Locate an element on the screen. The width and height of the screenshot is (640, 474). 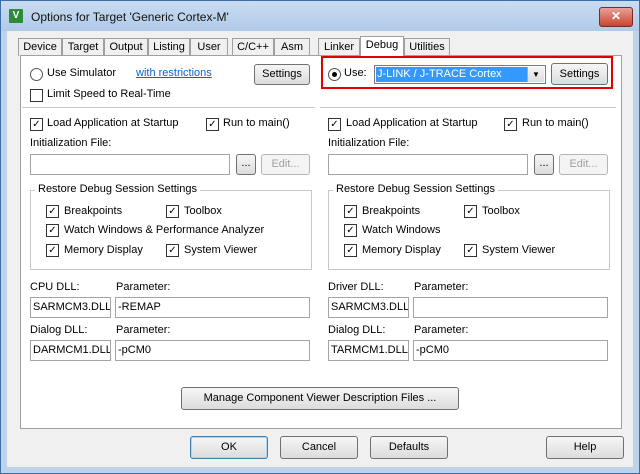
debugger-select: J-LINK / J-TRACE Cortex ▼ is located at coordinates (460, 74).